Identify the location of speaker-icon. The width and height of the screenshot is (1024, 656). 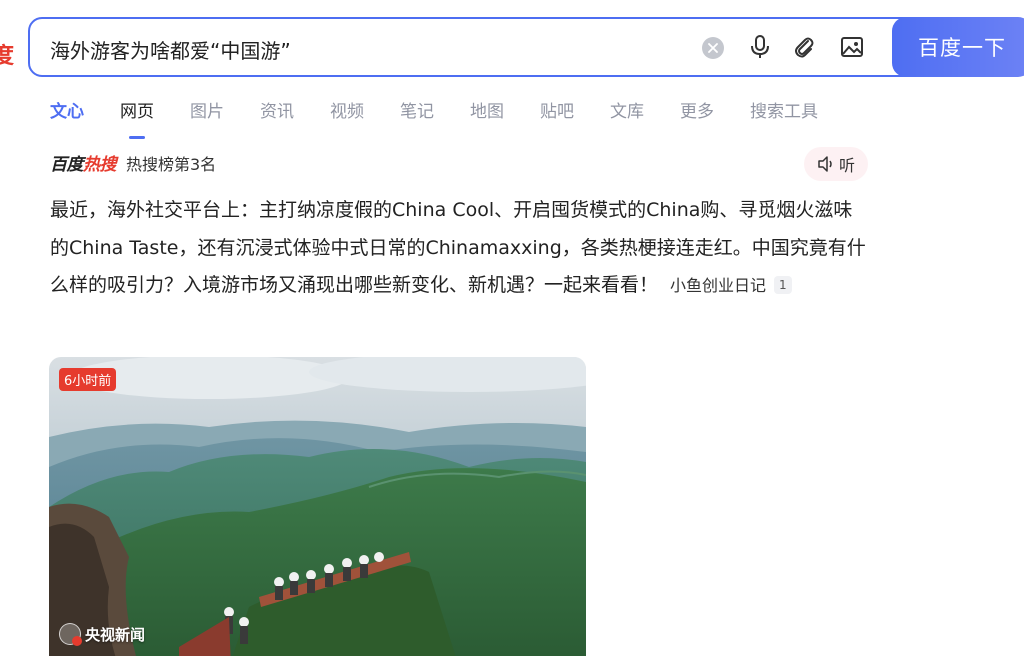
(825, 164).